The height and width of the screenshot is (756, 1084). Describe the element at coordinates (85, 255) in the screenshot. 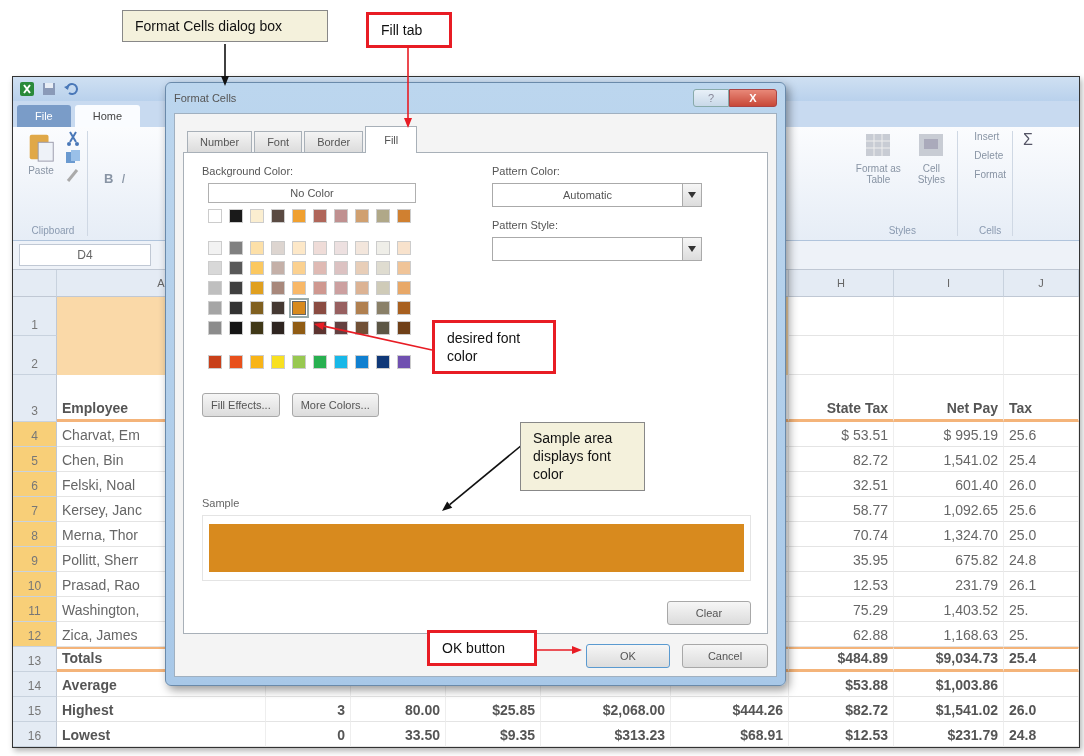

I see `name-box: D4` at that location.